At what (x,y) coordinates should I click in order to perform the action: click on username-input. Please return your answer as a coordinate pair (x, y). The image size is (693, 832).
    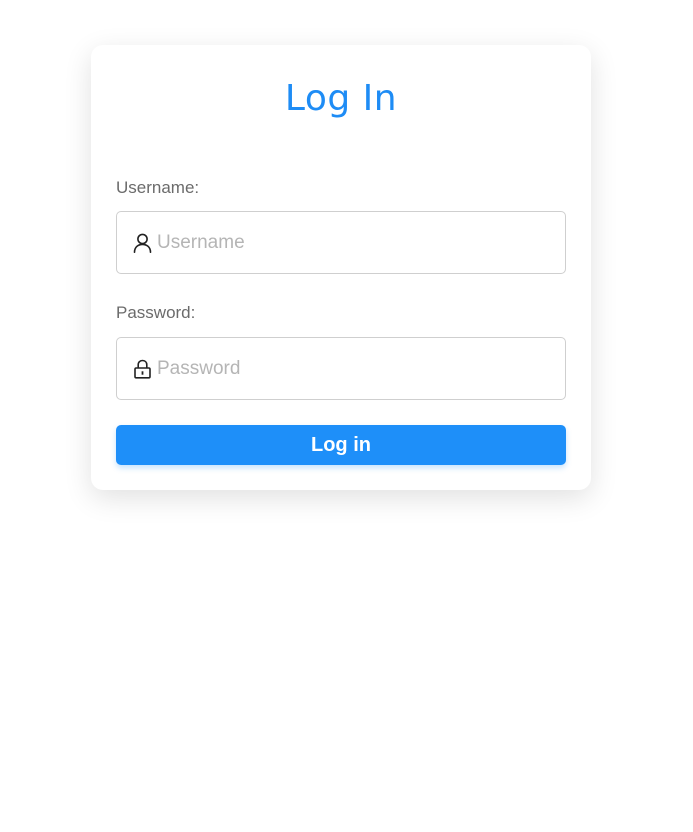
    Looking at the image, I should click on (356, 242).